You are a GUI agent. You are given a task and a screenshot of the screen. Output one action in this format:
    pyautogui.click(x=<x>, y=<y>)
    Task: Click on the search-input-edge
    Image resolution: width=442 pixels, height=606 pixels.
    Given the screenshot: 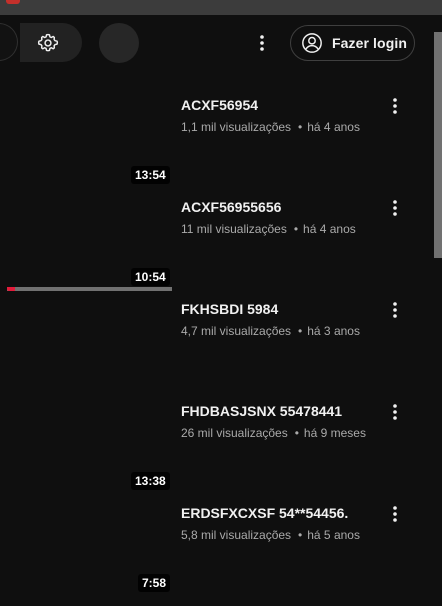 What is the action you would take?
    pyautogui.click(x=9, y=42)
    